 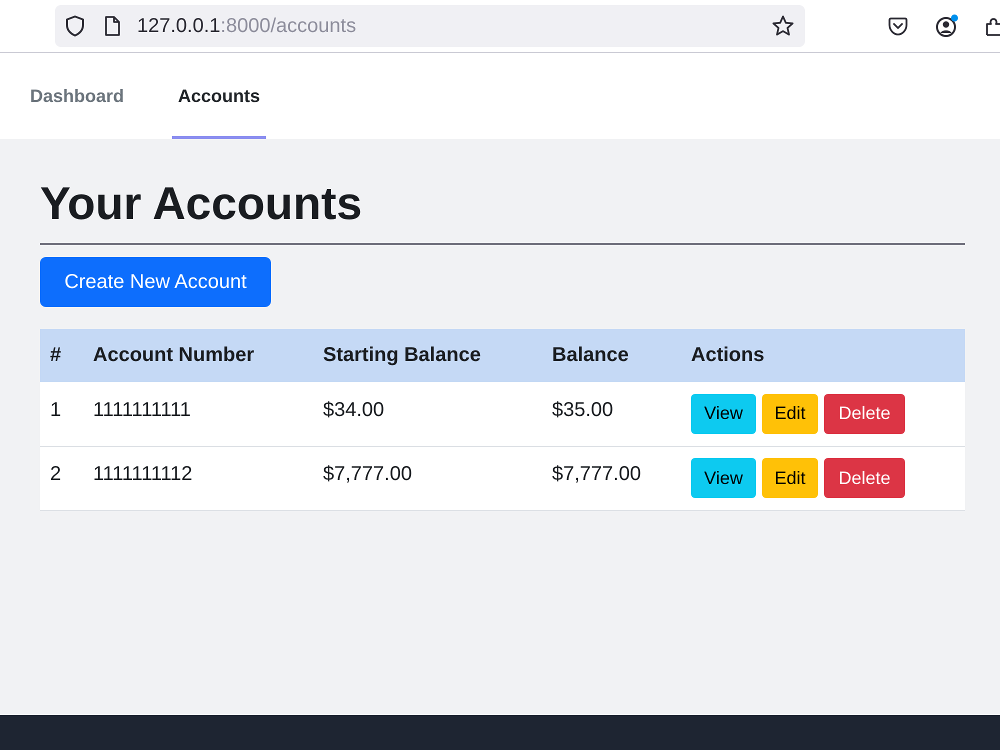 What do you see at coordinates (783, 26) in the screenshot?
I see `star-icon` at bounding box center [783, 26].